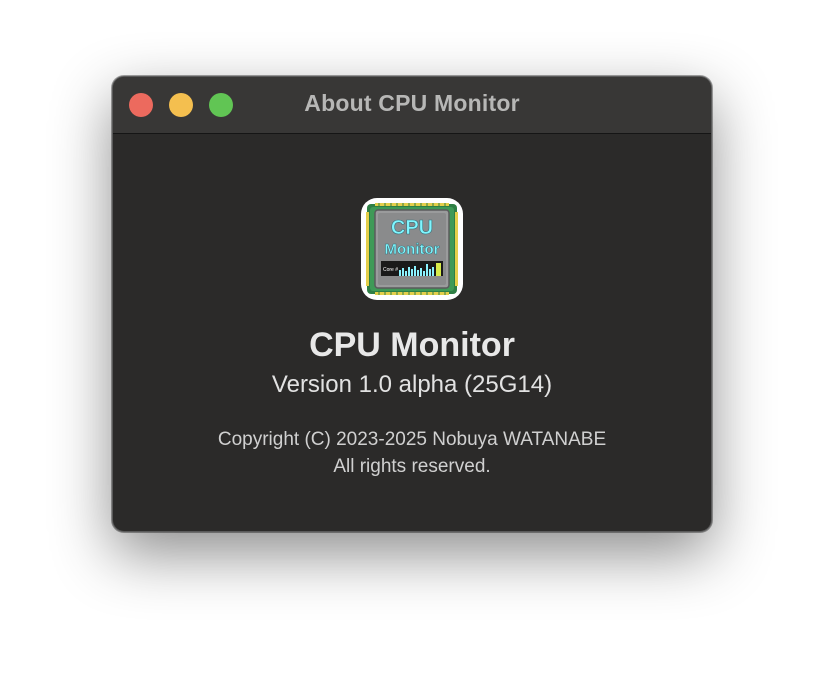  I want to click on app-name: CPU Monitor, so click(412, 345).